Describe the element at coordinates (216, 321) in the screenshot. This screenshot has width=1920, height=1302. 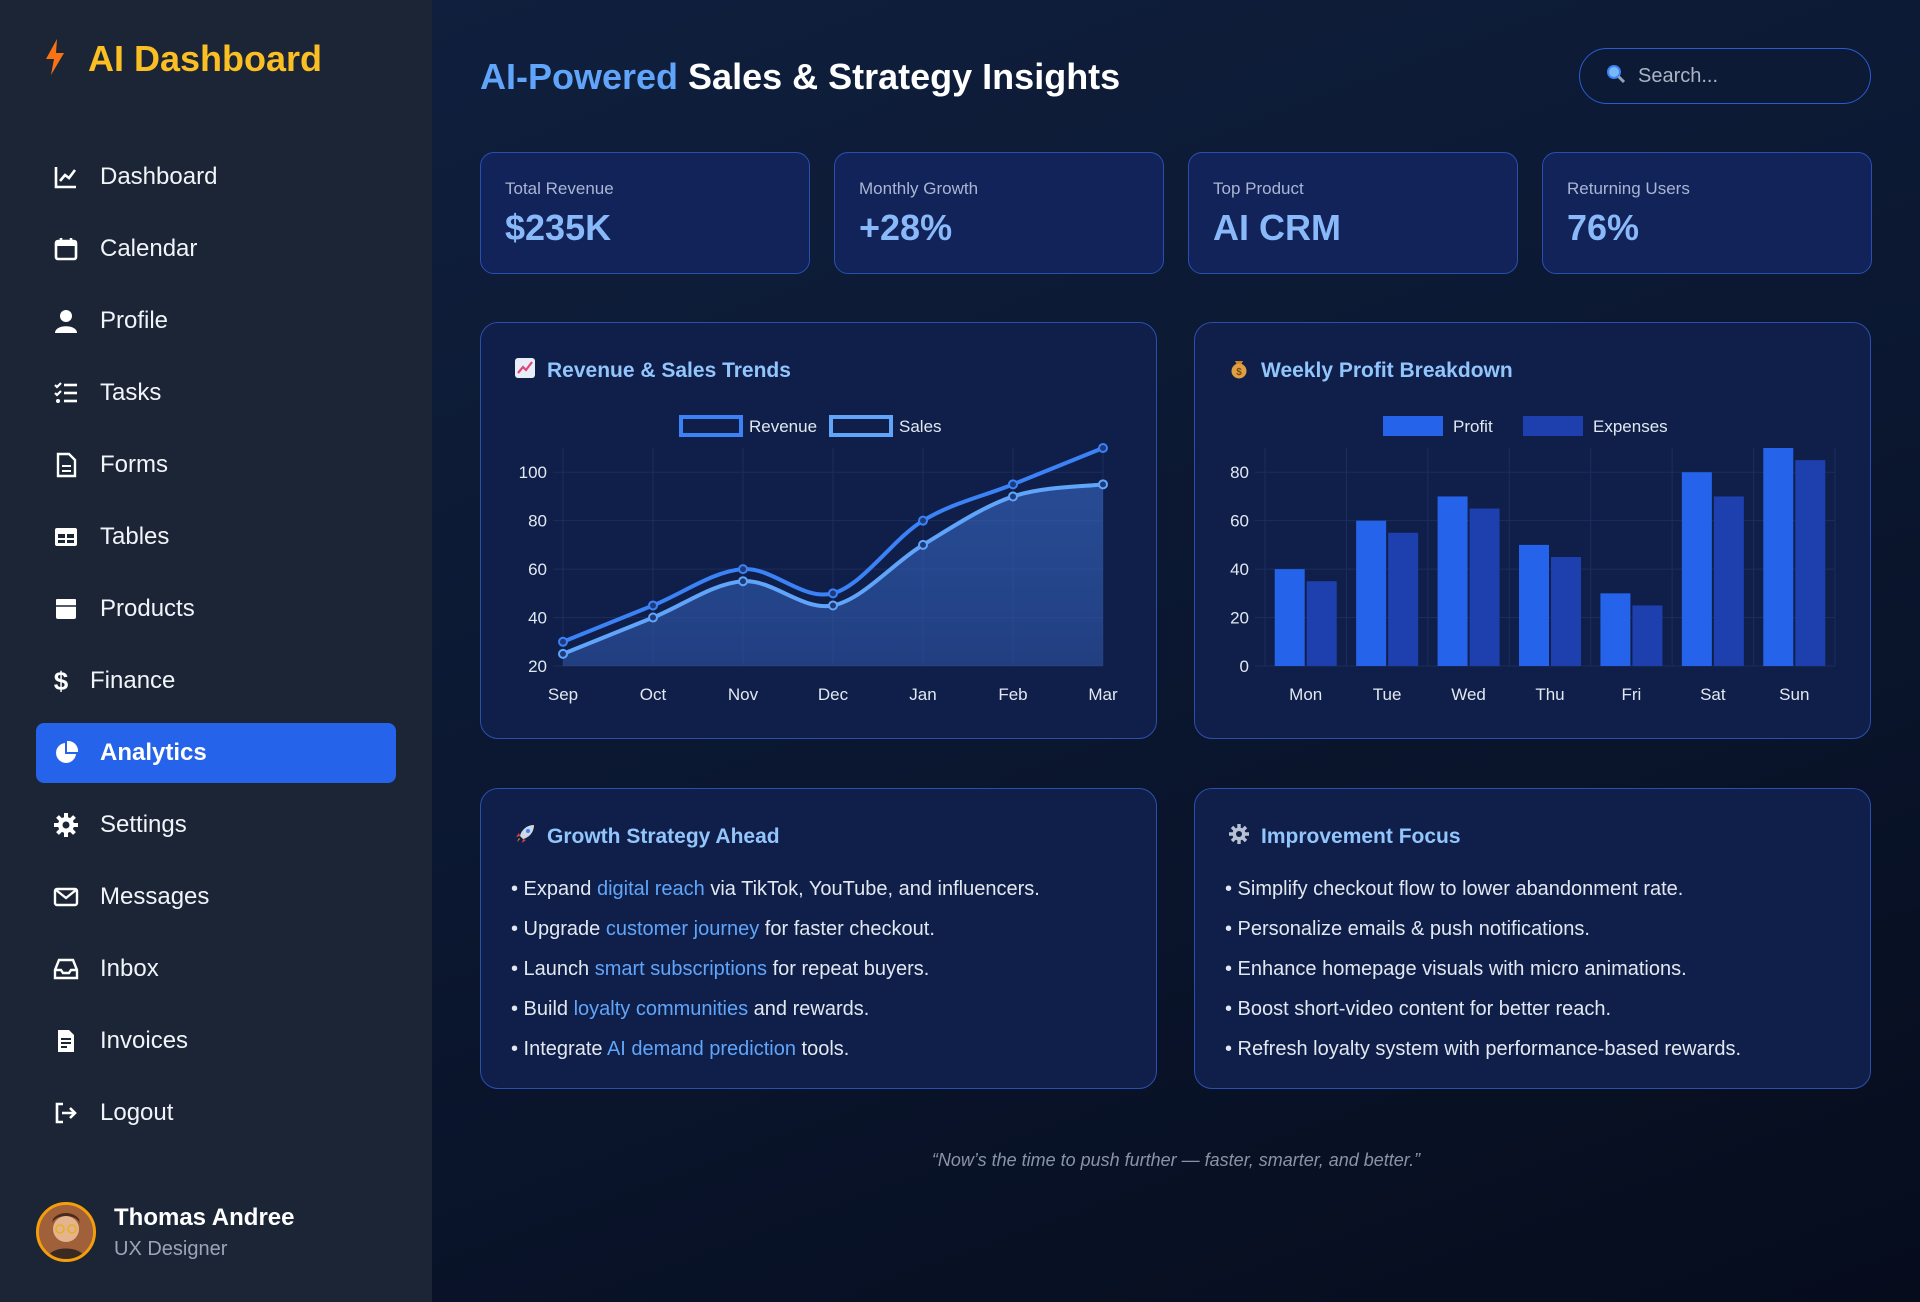
I see `sidebar-item-profile: Profile` at that location.